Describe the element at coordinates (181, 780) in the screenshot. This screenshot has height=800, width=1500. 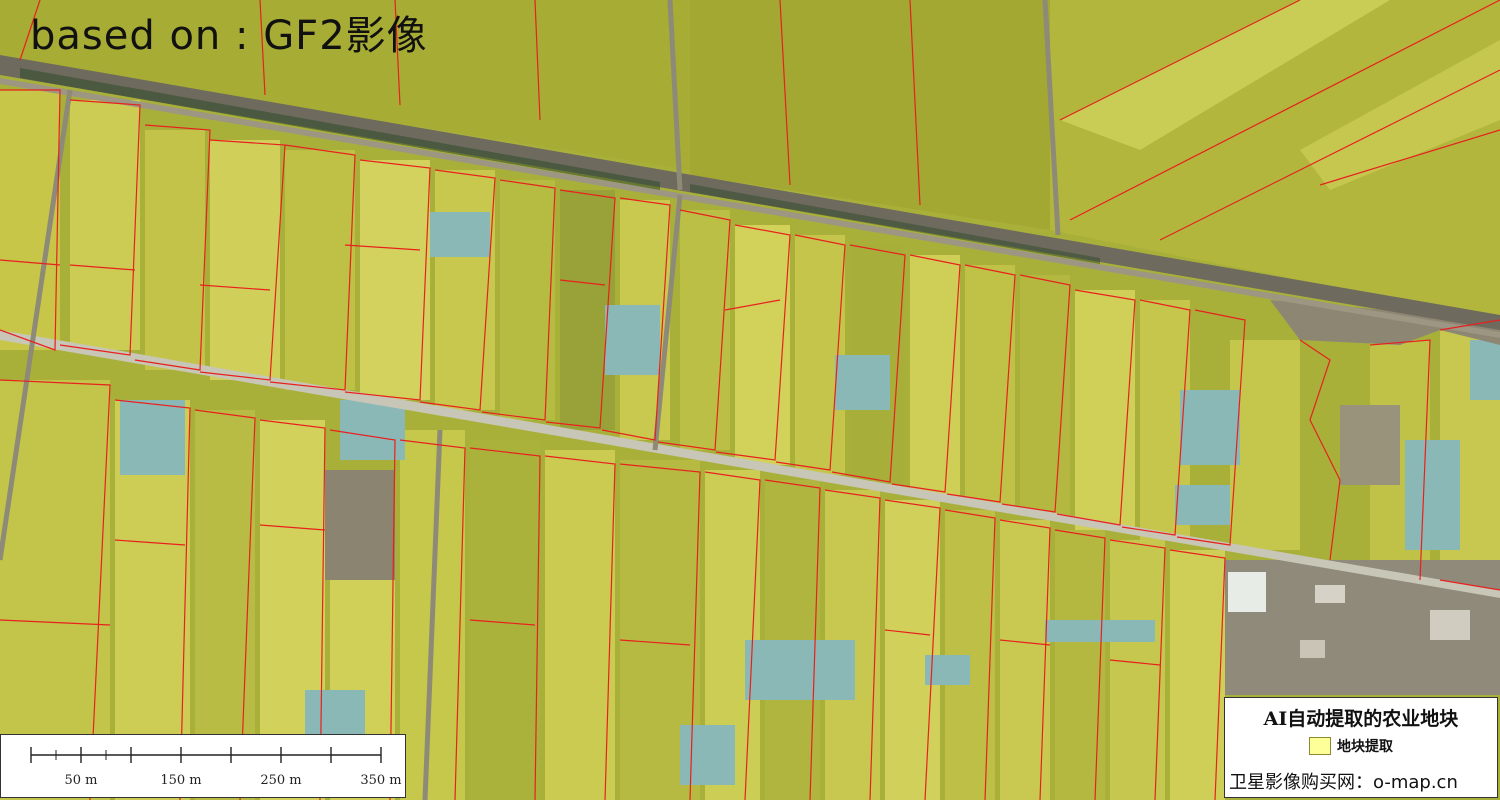
I see `scale-tick-label: 150 m` at that location.